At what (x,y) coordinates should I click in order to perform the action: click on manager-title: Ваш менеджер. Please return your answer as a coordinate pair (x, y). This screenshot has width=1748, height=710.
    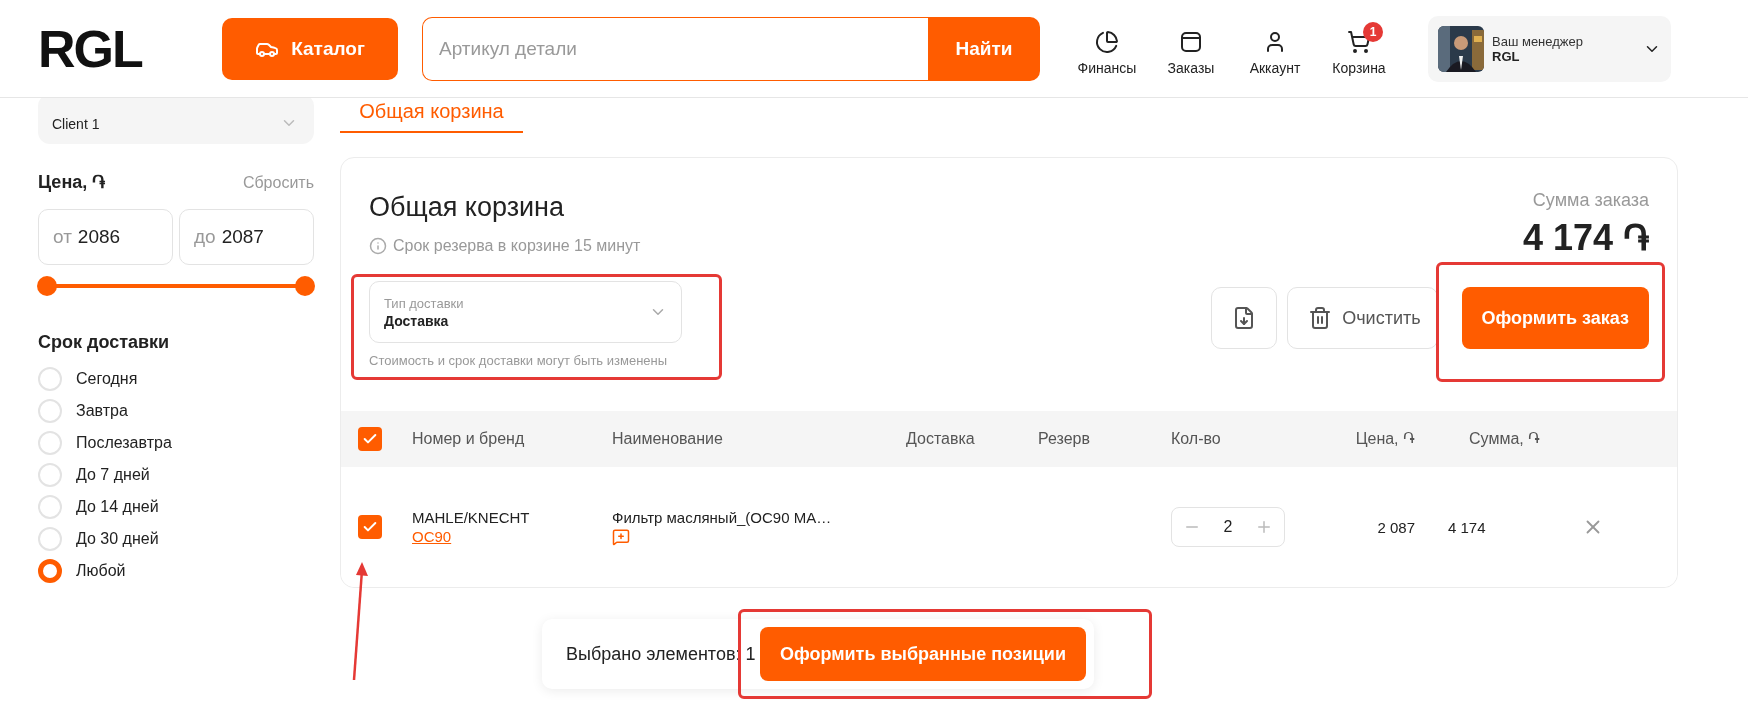
    Looking at the image, I should click on (1538, 41).